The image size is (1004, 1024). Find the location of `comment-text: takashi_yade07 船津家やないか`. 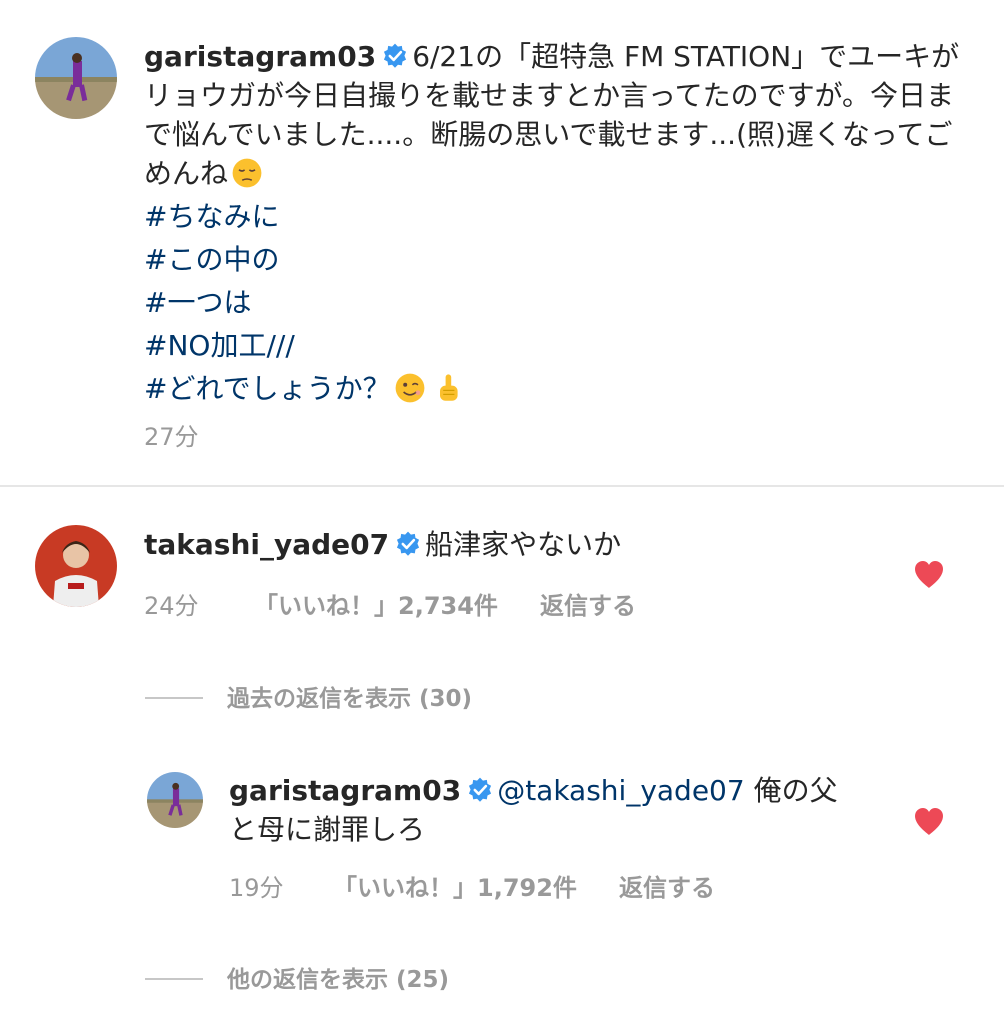

comment-text: takashi_yade07 船津家やないか is located at coordinates (504, 544).